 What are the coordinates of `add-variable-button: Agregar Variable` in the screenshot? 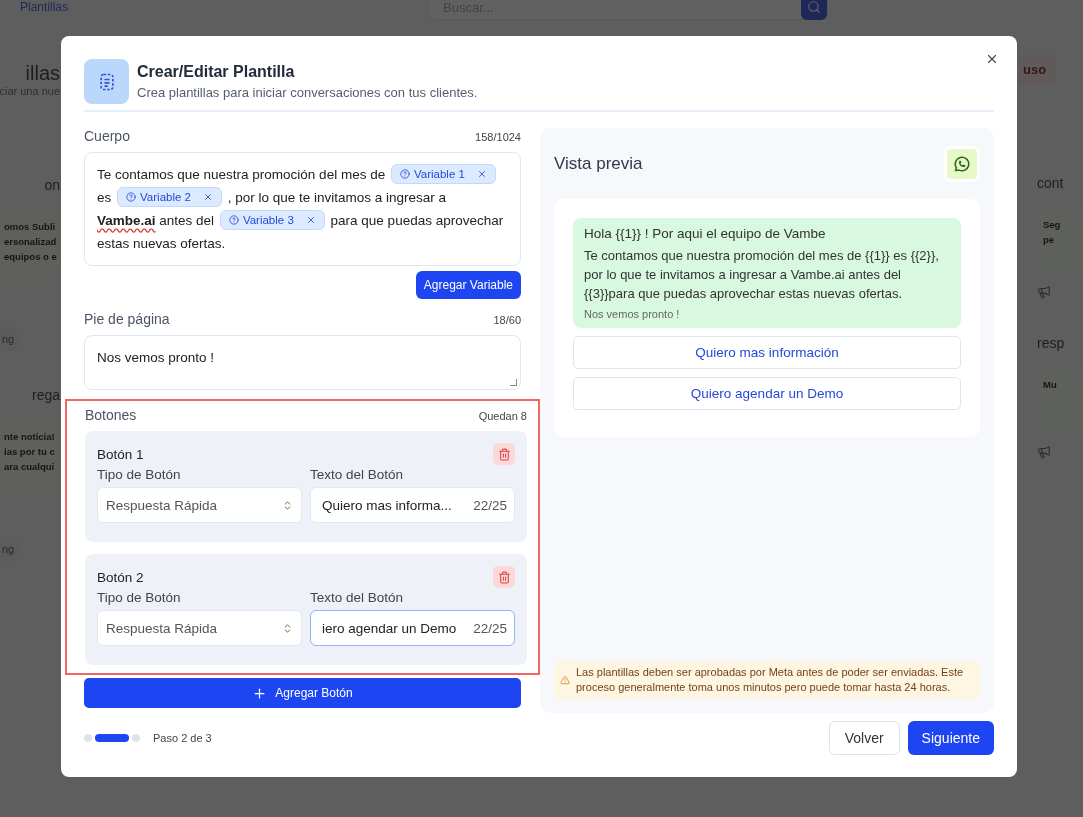 It's located at (468, 285).